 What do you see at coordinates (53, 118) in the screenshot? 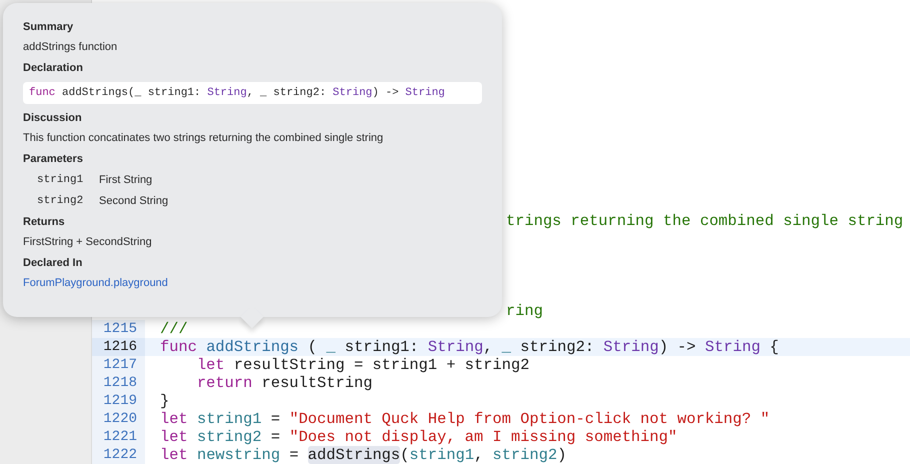
I see `section-heading: Discussion` at bounding box center [53, 118].